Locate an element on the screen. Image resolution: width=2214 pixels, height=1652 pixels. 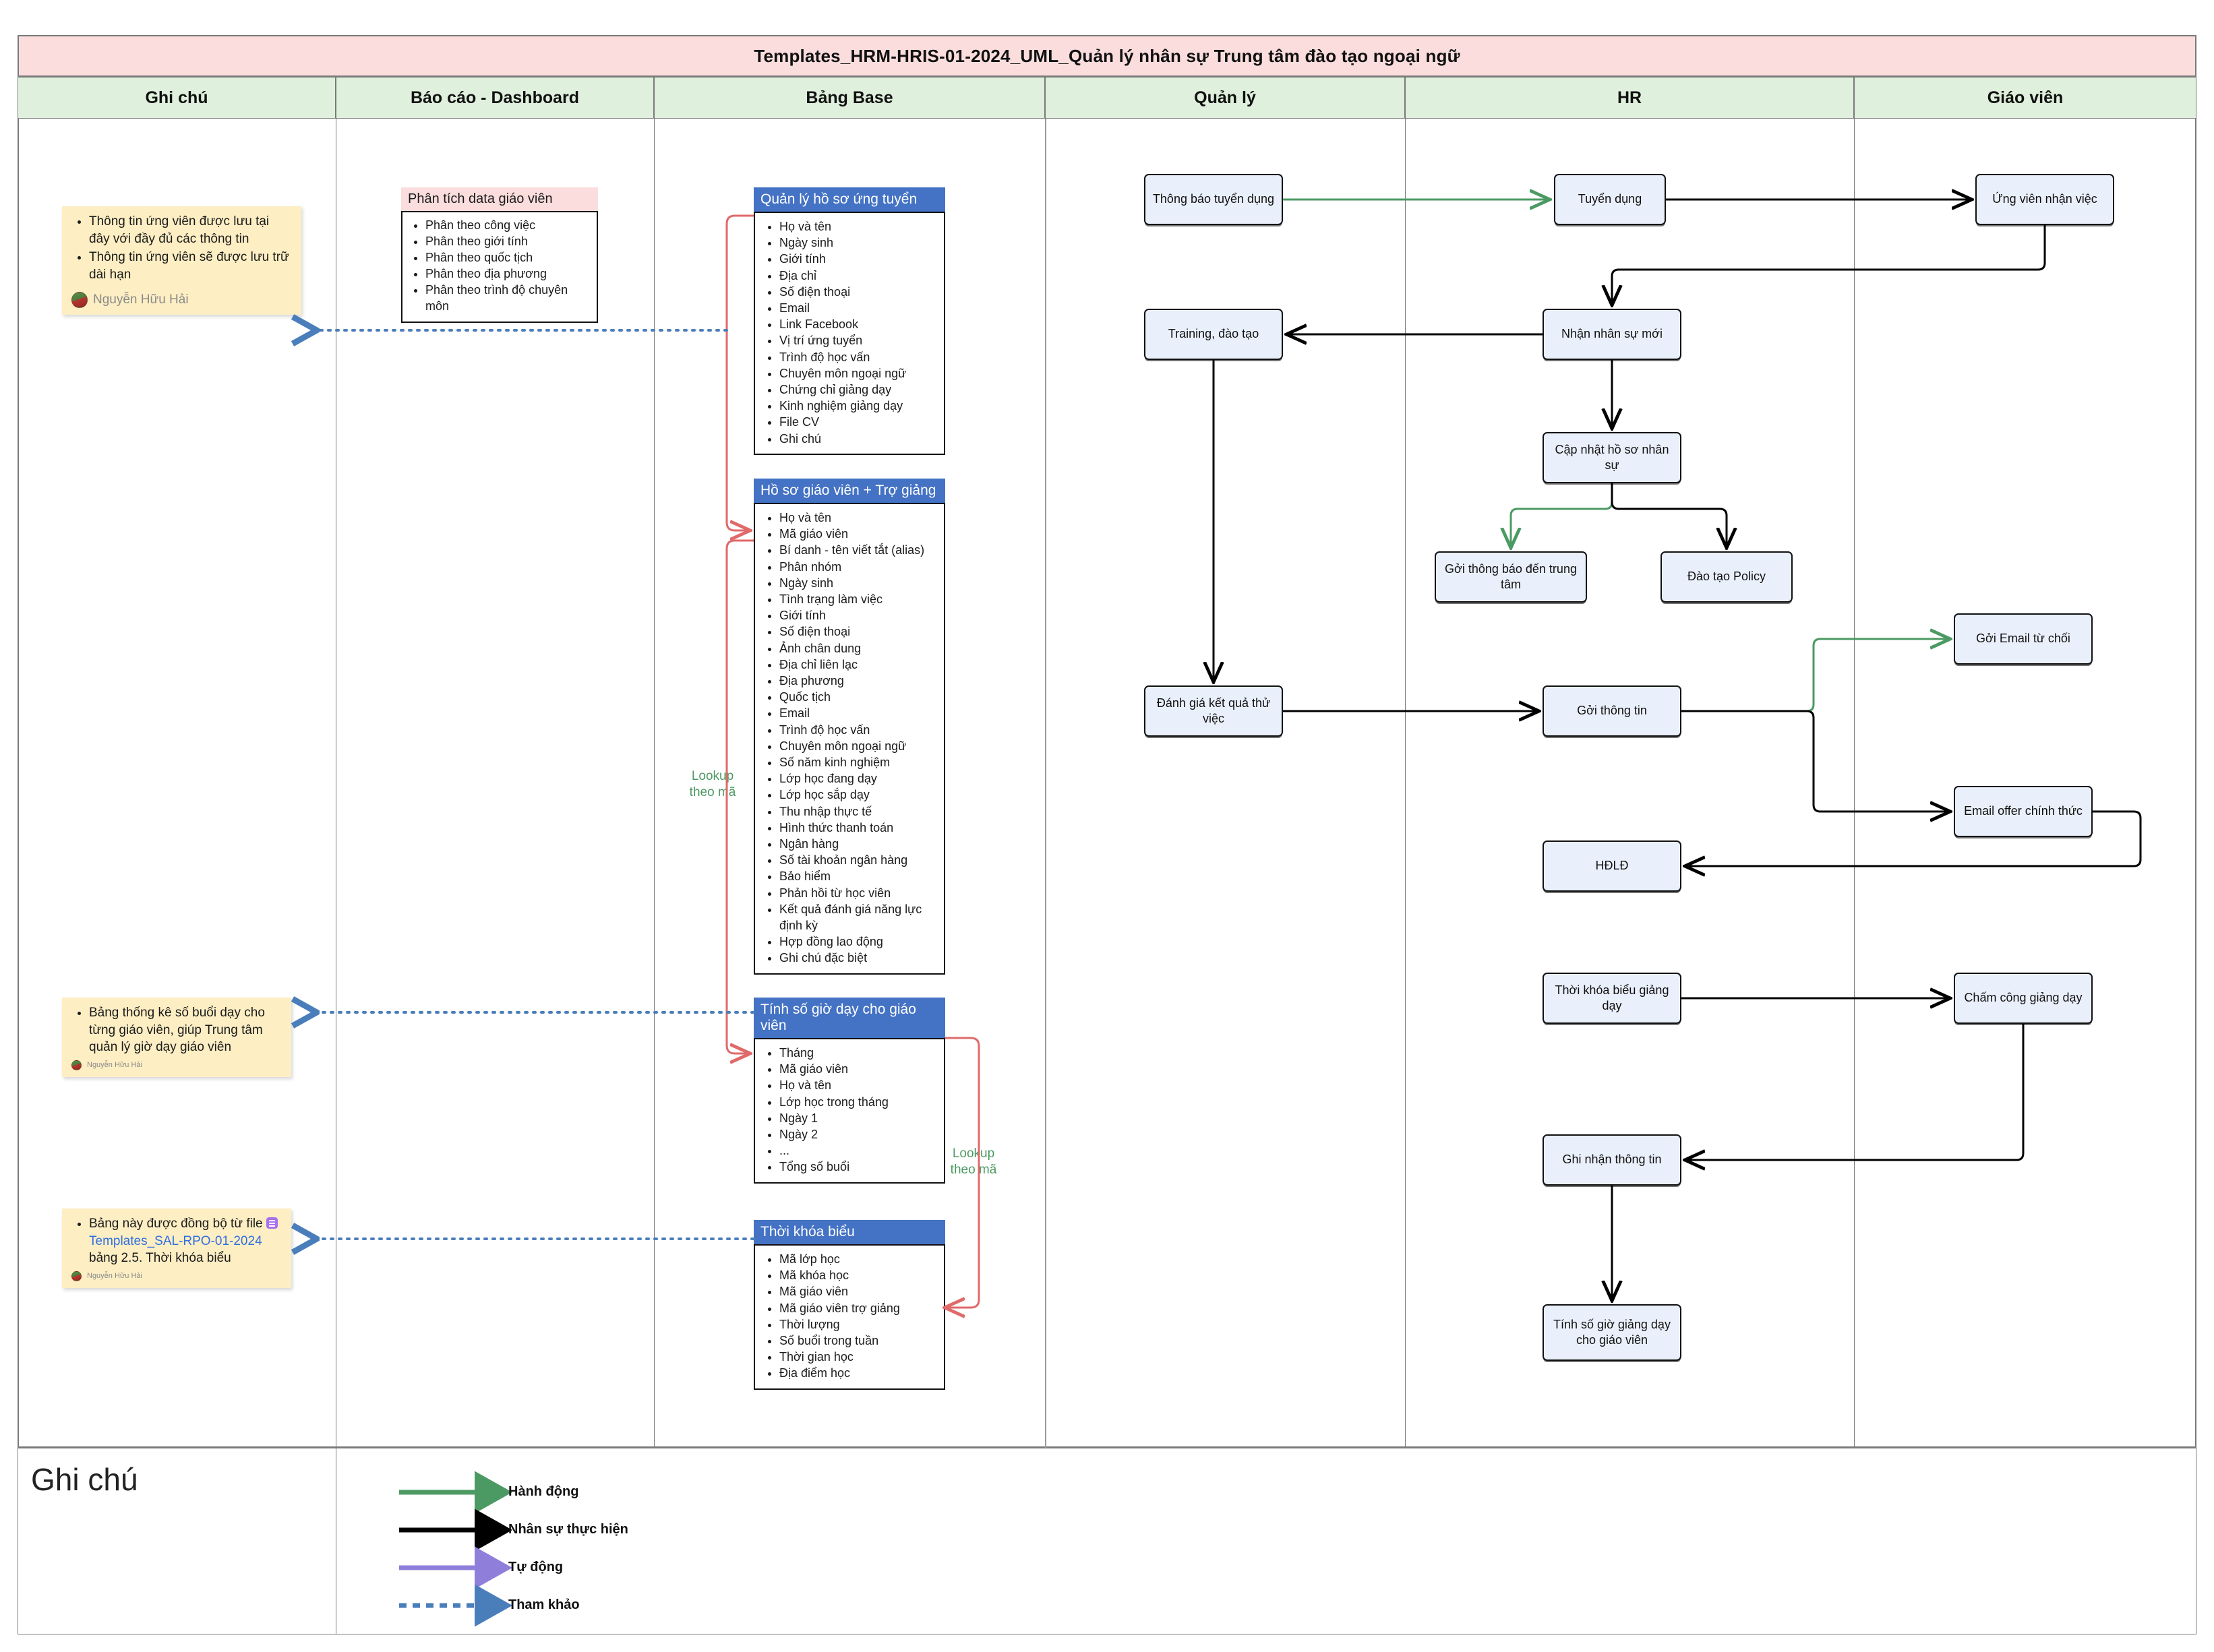
note-file-link: Templates_SAL-RPO-01-2024 is located at coordinates (175, 1241).